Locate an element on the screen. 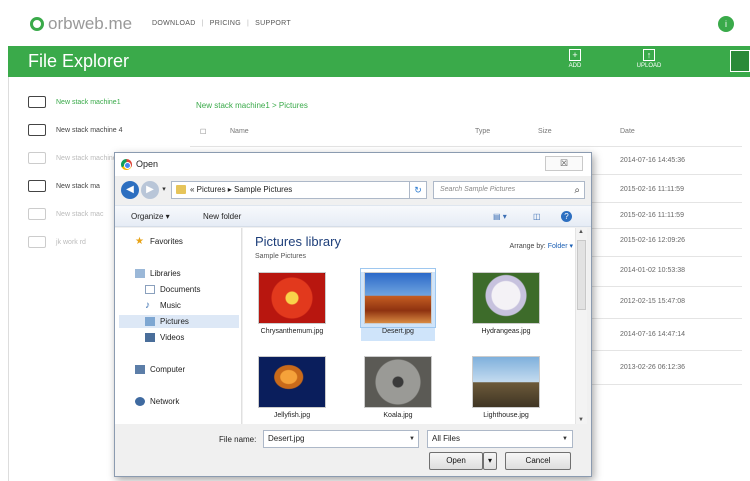 The width and height of the screenshot is (750, 481). arrange-value: Folder ▾ is located at coordinates (560, 246).